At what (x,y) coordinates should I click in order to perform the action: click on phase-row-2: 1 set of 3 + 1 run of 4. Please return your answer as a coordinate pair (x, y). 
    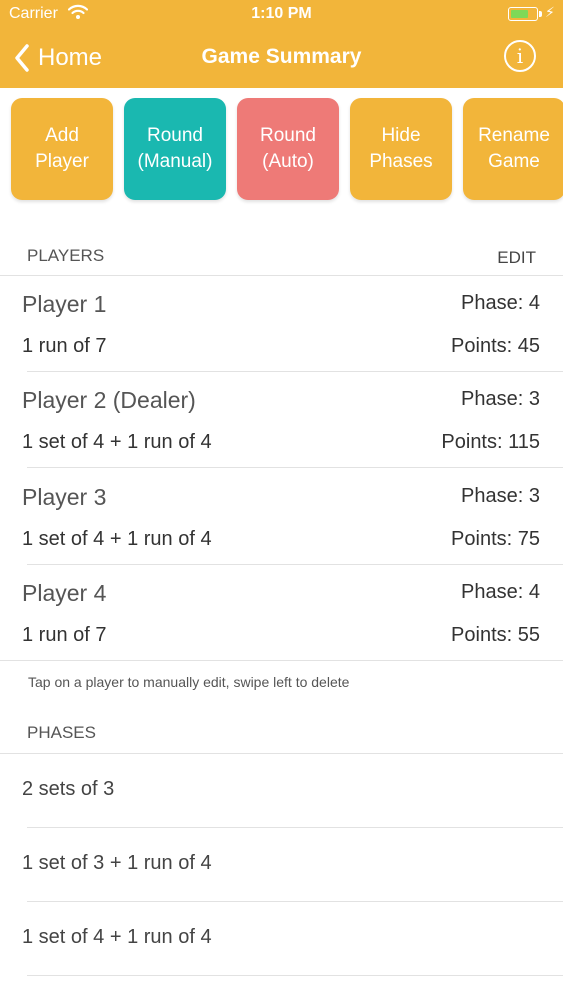
    Looking at the image, I should click on (281, 865).